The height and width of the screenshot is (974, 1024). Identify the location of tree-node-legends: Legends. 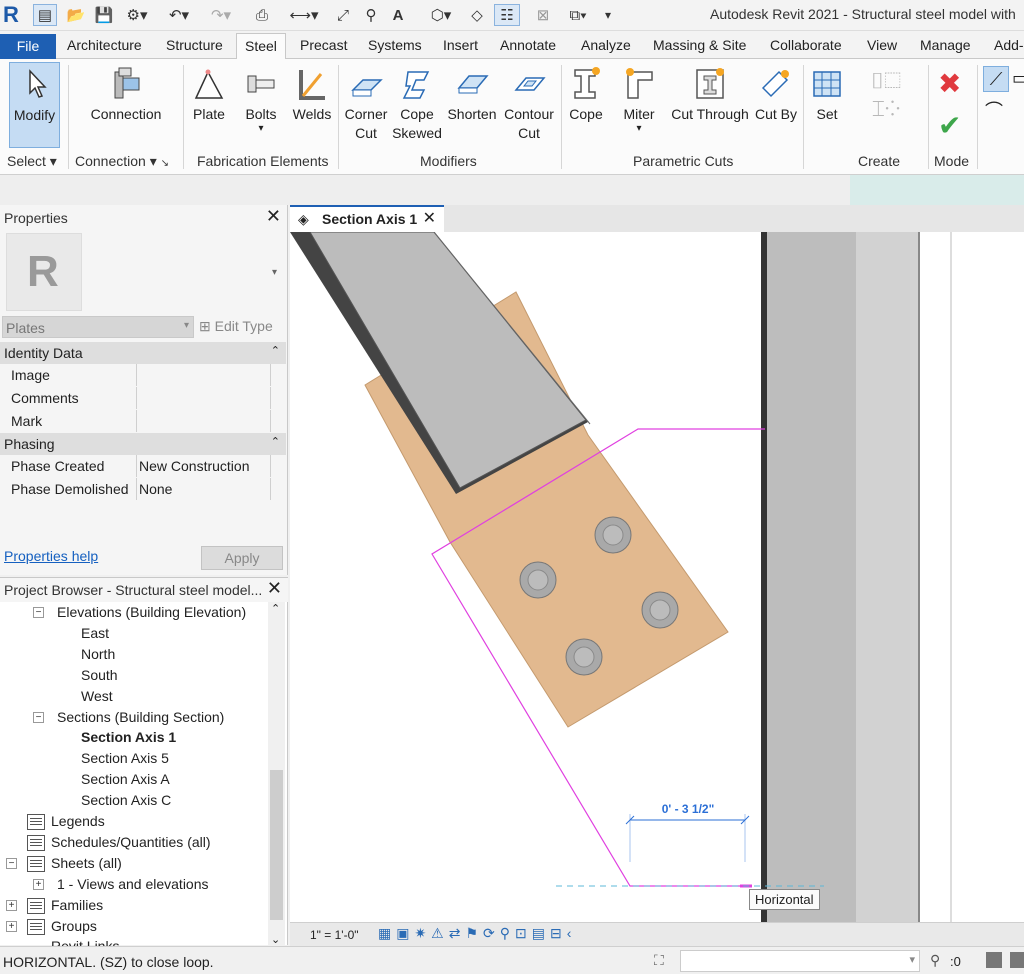
(78, 821).